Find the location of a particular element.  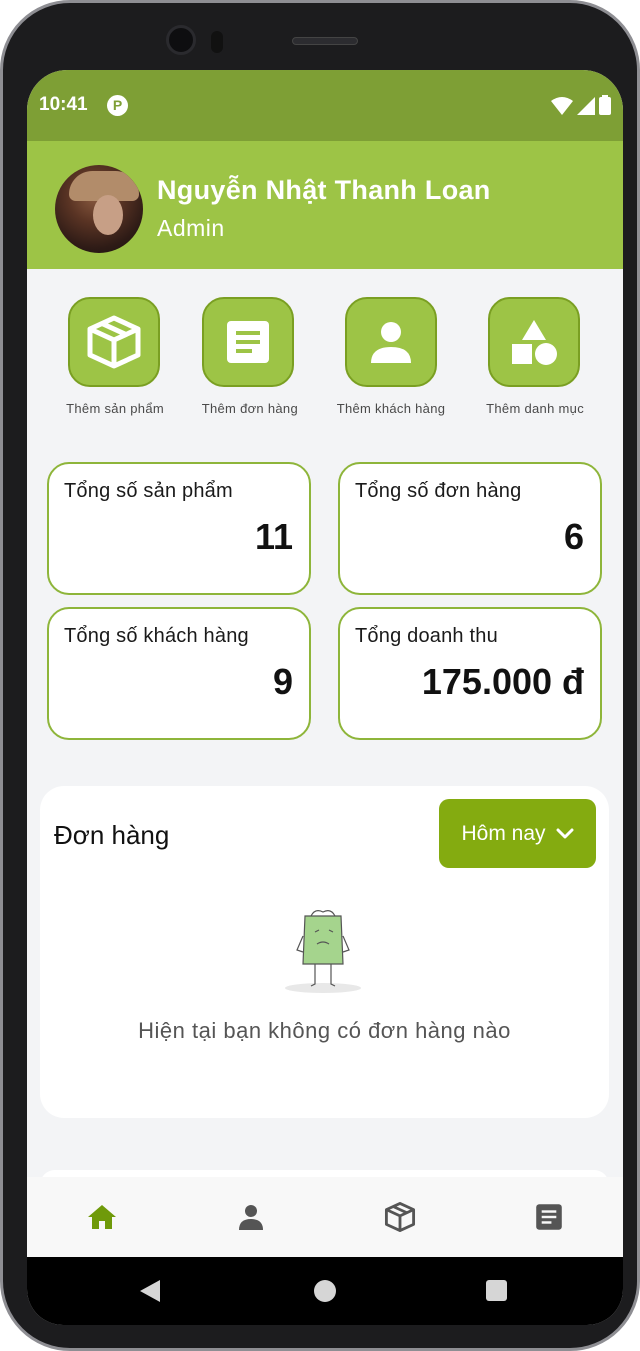

profile-header: Nguyễn Nhật Thanh Loan Admin is located at coordinates (325, 205).